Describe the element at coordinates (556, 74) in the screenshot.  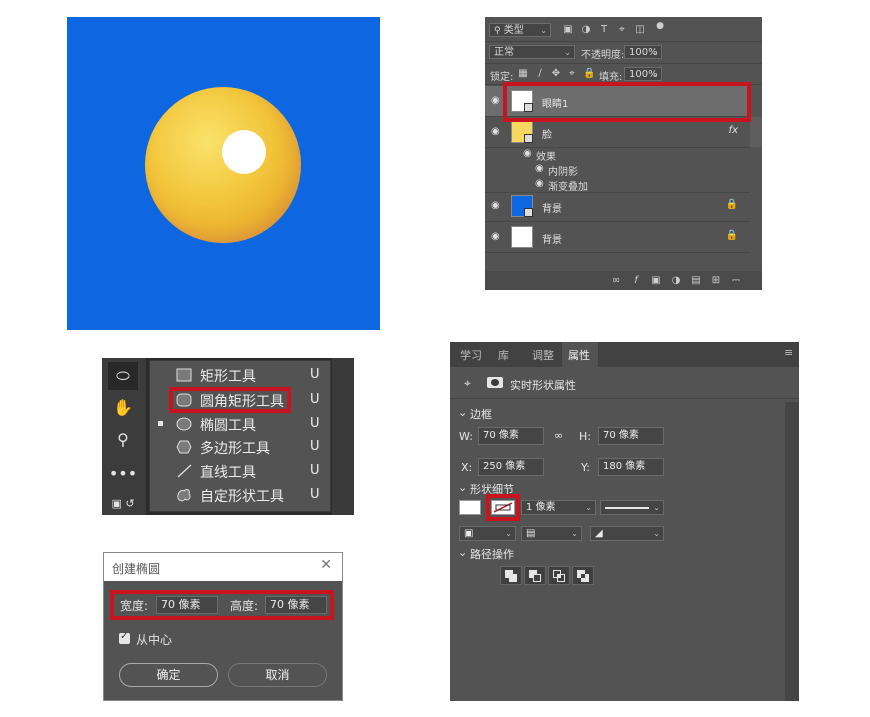
I see `lock-move-icon: ✥` at that location.